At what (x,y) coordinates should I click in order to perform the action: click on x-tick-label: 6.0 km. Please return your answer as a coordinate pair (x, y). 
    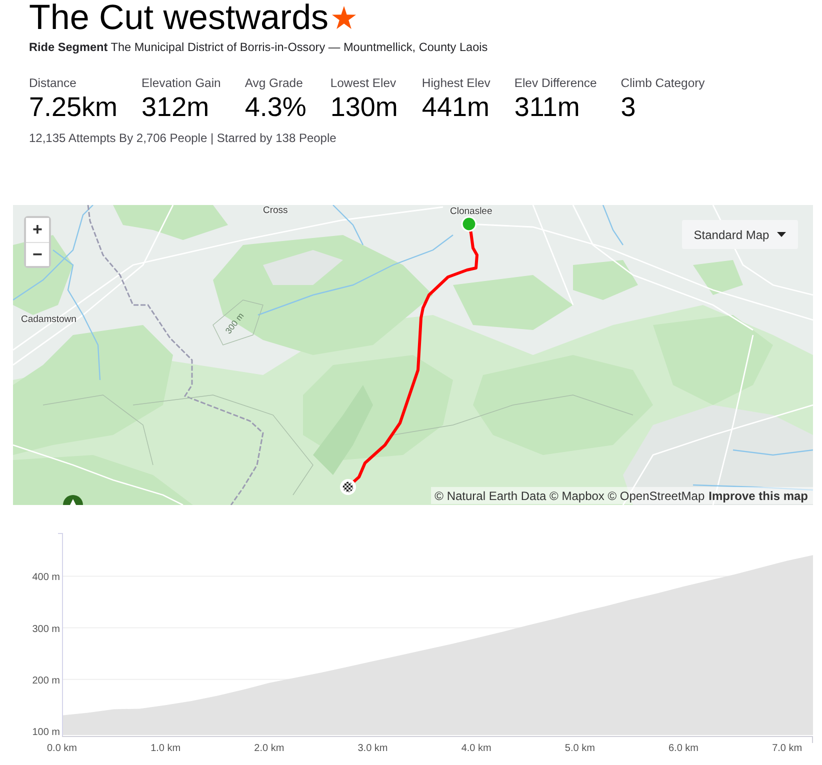
    Looking at the image, I should click on (683, 748).